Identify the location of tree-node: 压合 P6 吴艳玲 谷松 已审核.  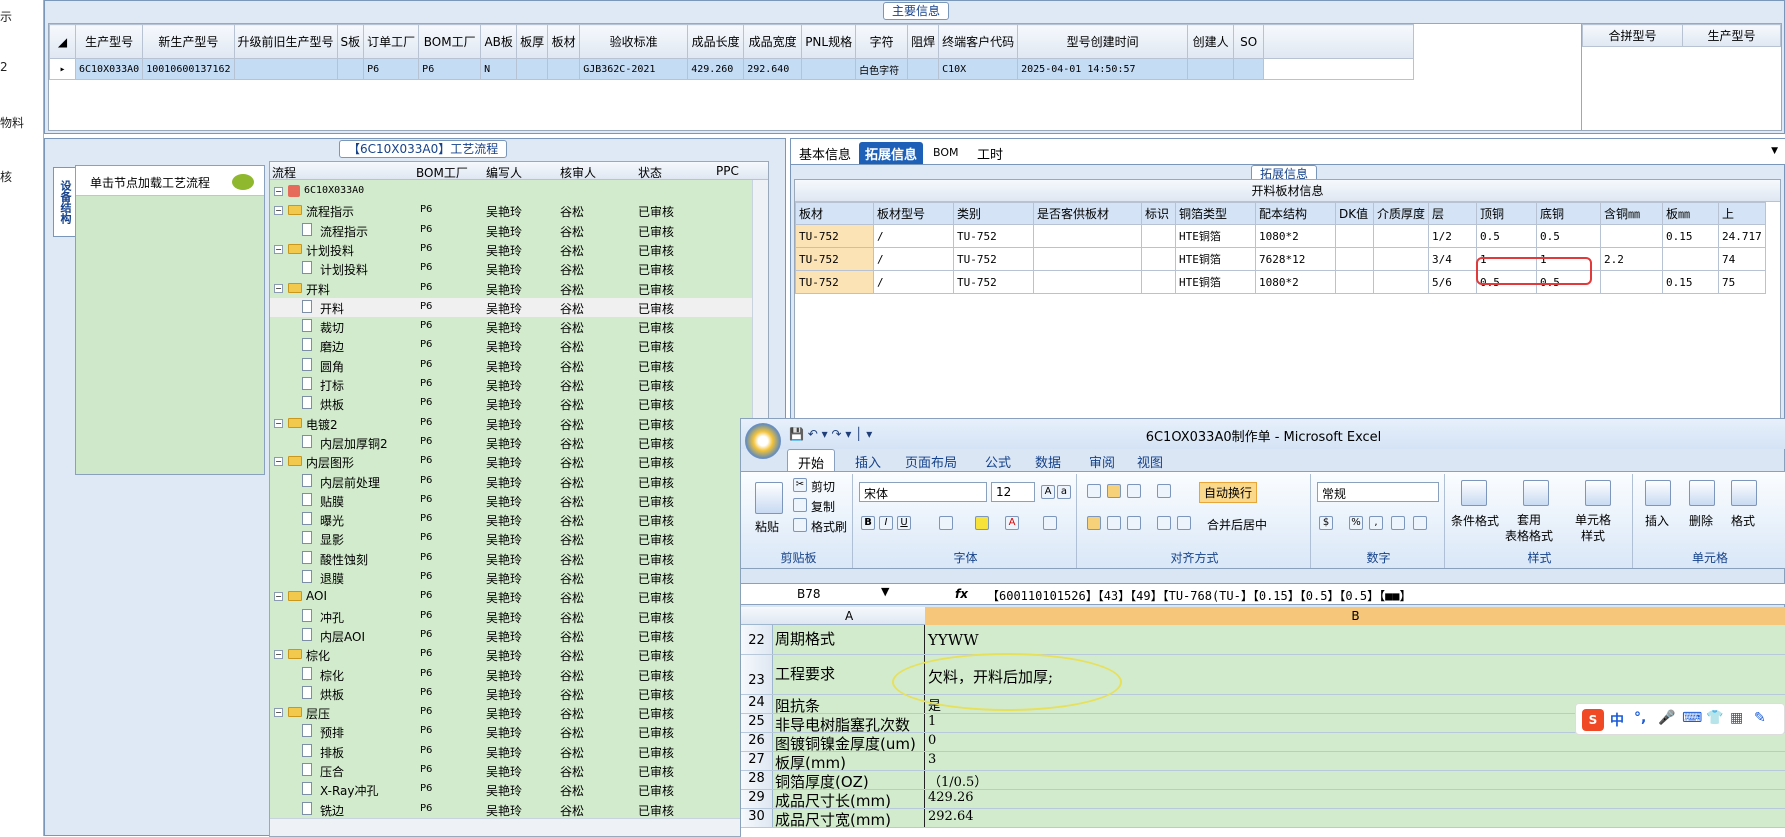
(512, 770).